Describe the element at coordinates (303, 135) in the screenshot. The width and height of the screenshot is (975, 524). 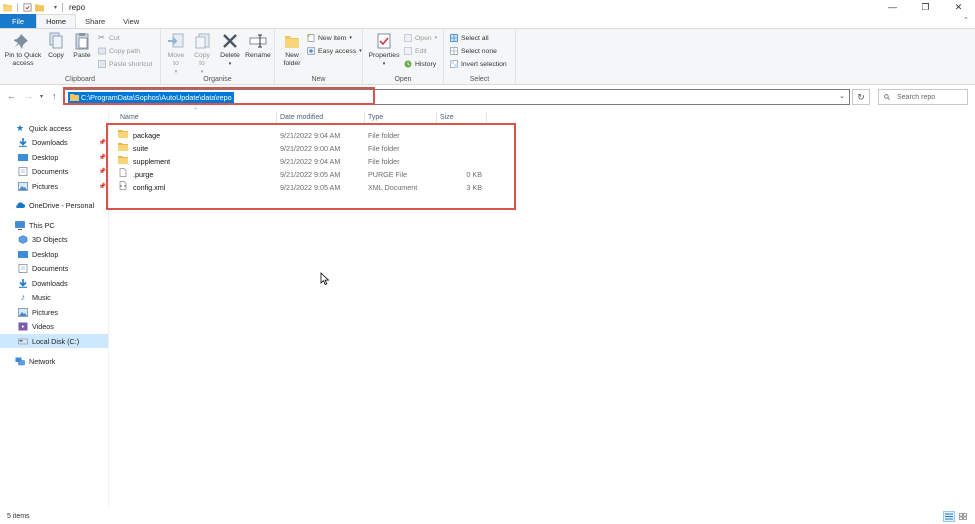
I see `file-row: package 9/21/2022 9:04 AM File folder` at that location.